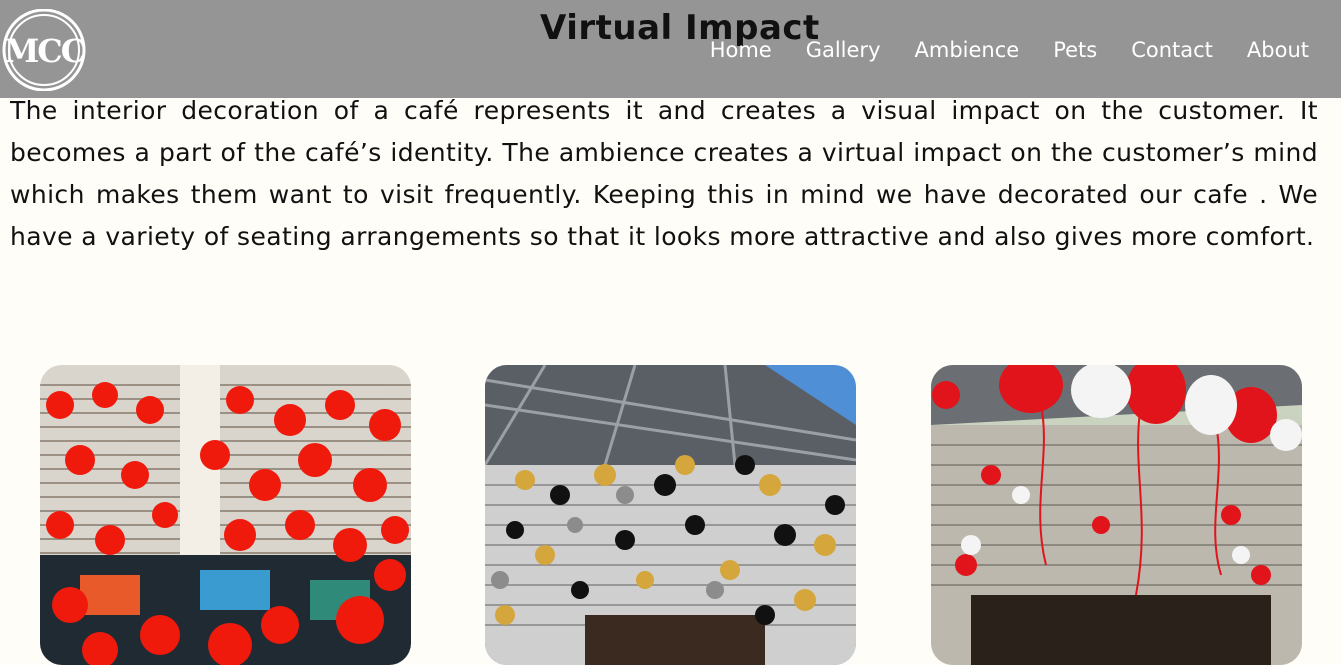 This screenshot has width=1341, height=665. I want to click on svg-text: MCC, so click(44, 51).